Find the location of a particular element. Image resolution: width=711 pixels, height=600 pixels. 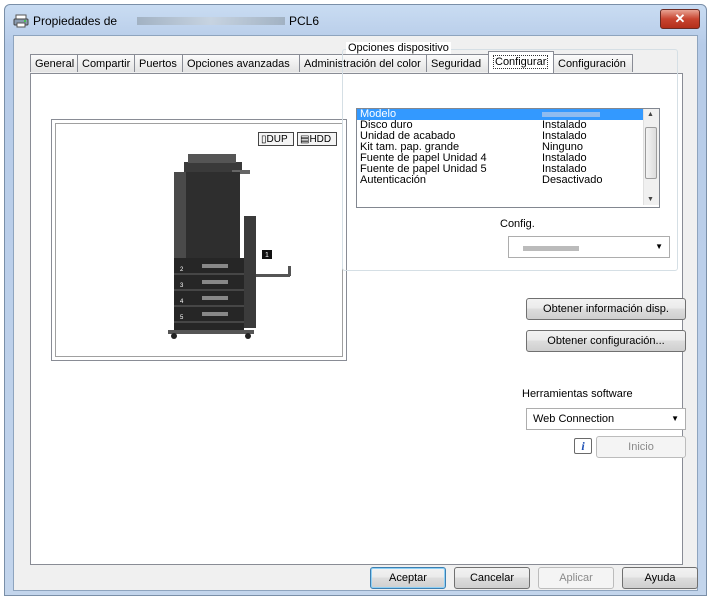

redacted-model-value is located at coordinates (571, 114).